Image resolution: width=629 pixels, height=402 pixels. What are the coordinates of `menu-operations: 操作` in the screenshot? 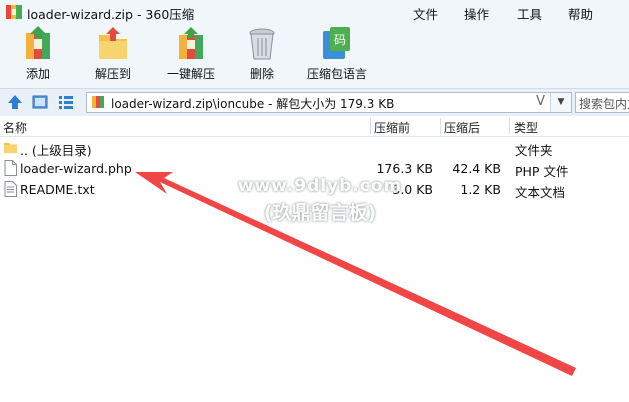 It's located at (476, 13).